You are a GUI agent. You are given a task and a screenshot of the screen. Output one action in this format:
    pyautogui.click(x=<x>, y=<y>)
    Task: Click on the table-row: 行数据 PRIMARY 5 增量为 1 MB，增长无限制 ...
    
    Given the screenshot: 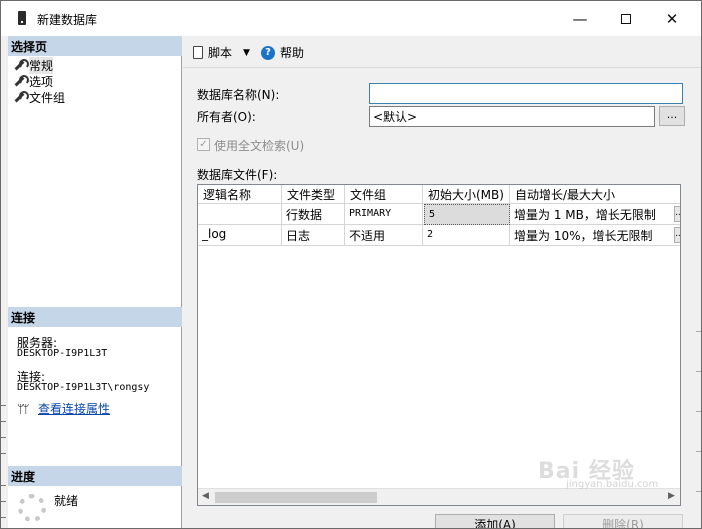 What is the action you would take?
    pyautogui.click(x=439, y=214)
    